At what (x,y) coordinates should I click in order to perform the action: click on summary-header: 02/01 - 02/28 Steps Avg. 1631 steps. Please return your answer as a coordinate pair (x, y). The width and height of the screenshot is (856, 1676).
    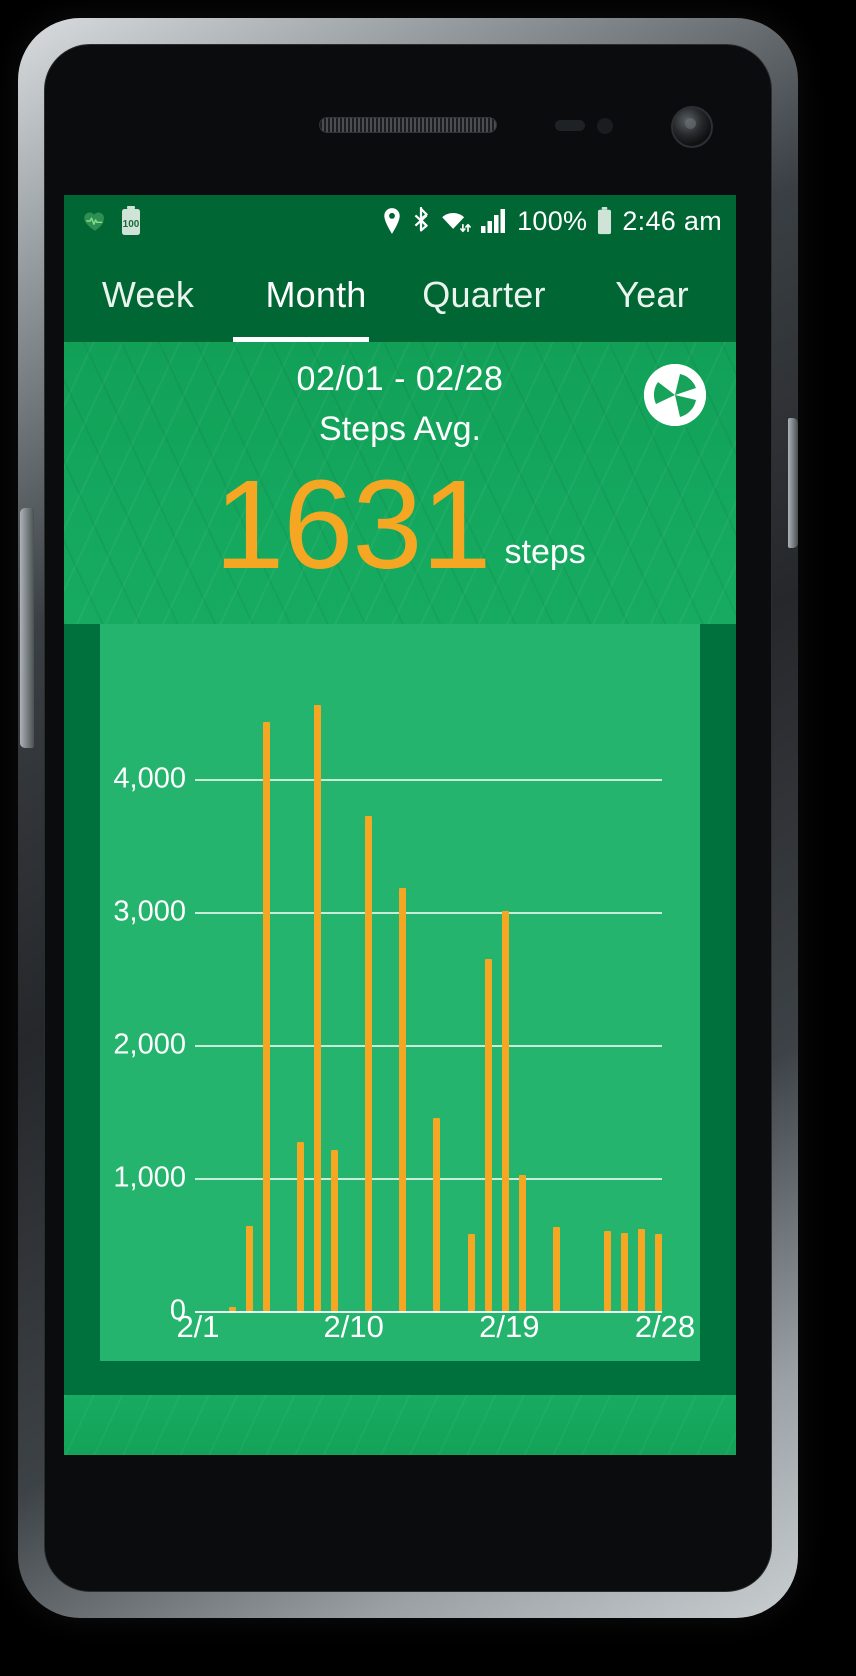
    Looking at the image, I should click on (400, 483).